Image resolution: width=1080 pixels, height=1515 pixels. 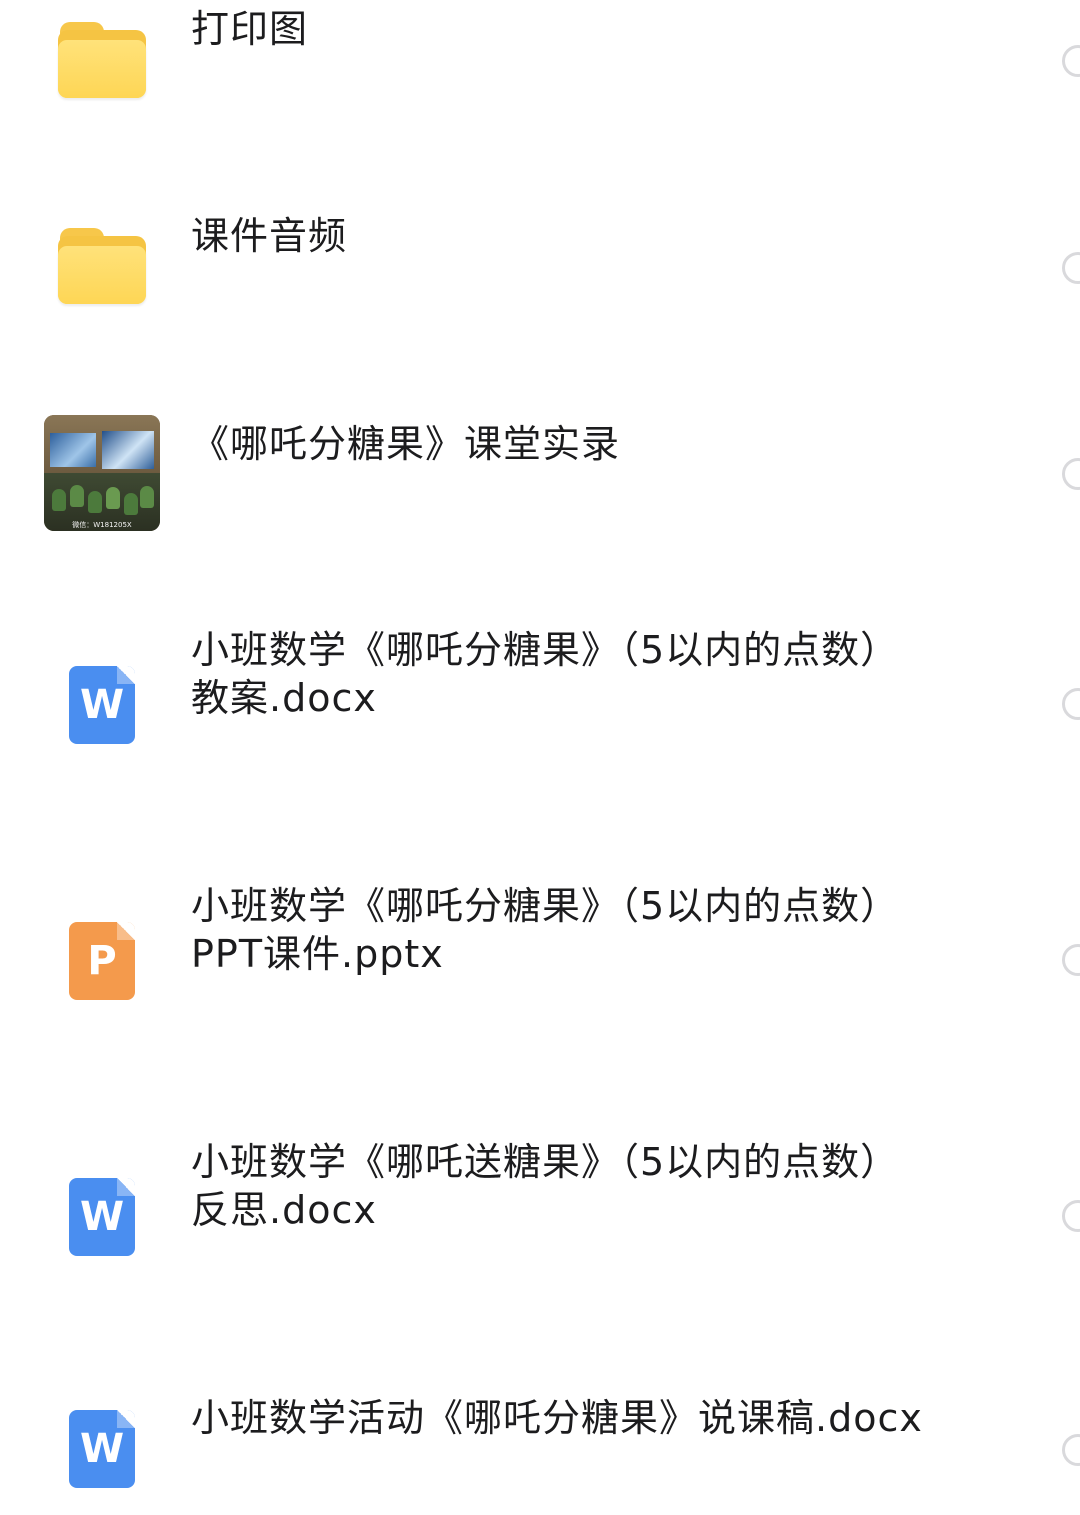 What do you see at coordinates (269, 236) in the screenshot?
I see `file-name: 课件音频` at bounding box center [269, 236].